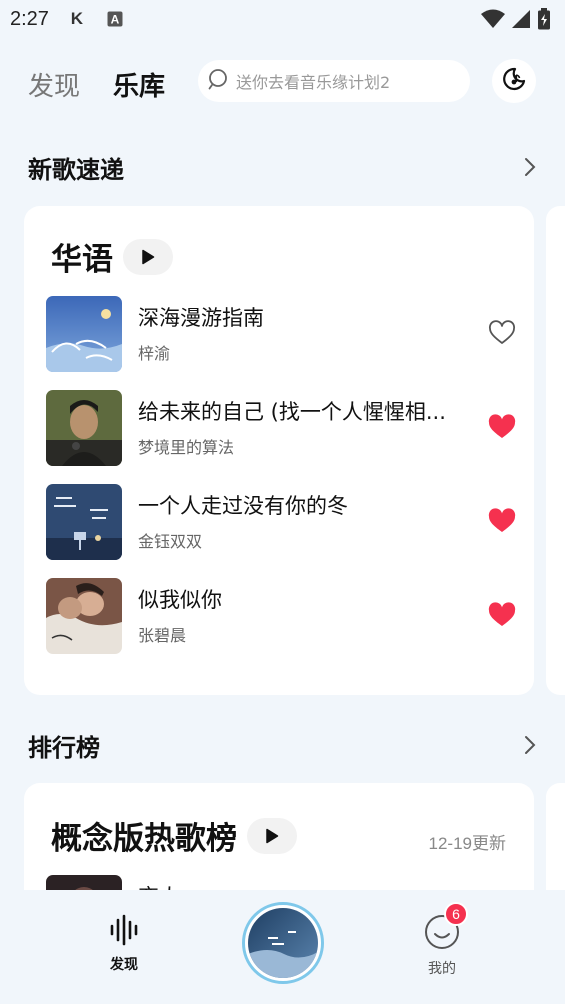 The height and width of the screenshot is (1004, 565). Describe the element at coordinates (281, 429) in the screenshot. I see `song-item: 给未来的自己 (找一个人惺惺相... 梦境里的算法` at that location.